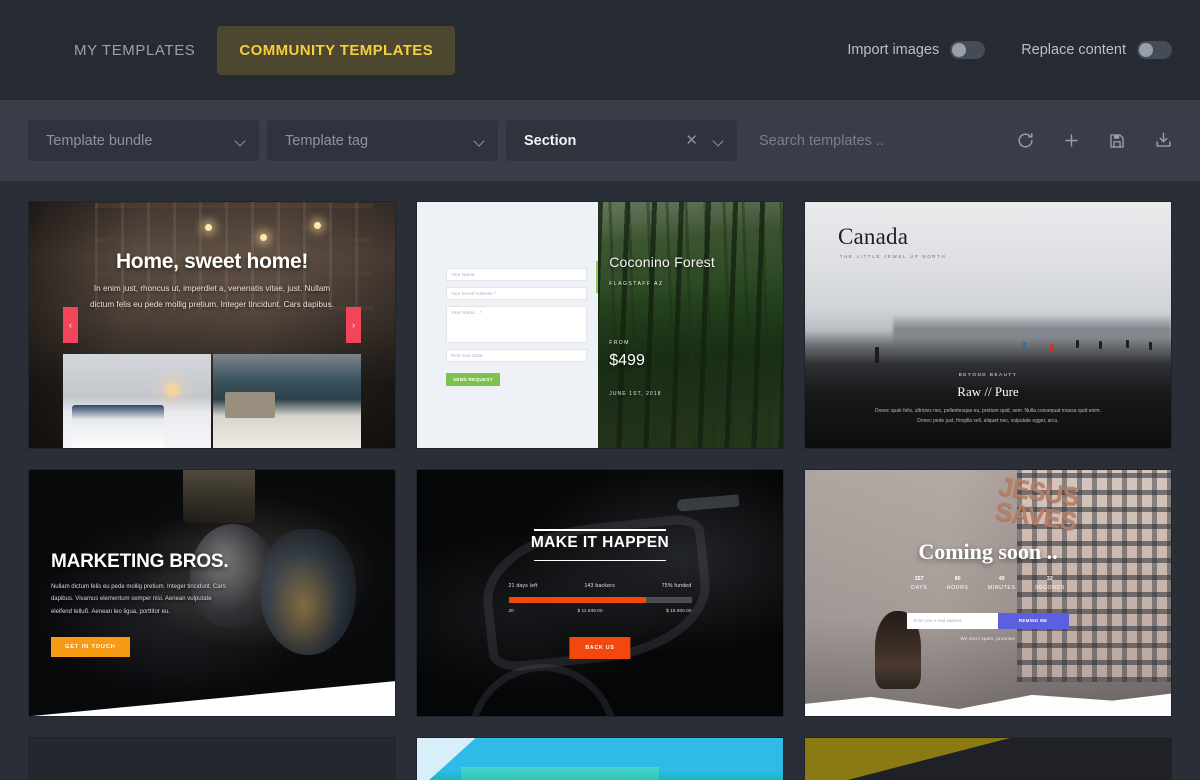 This screenshot has width=1200, height=780. I want to click on countdown-minutes-unit: MINUTES, so click(1001, 587).